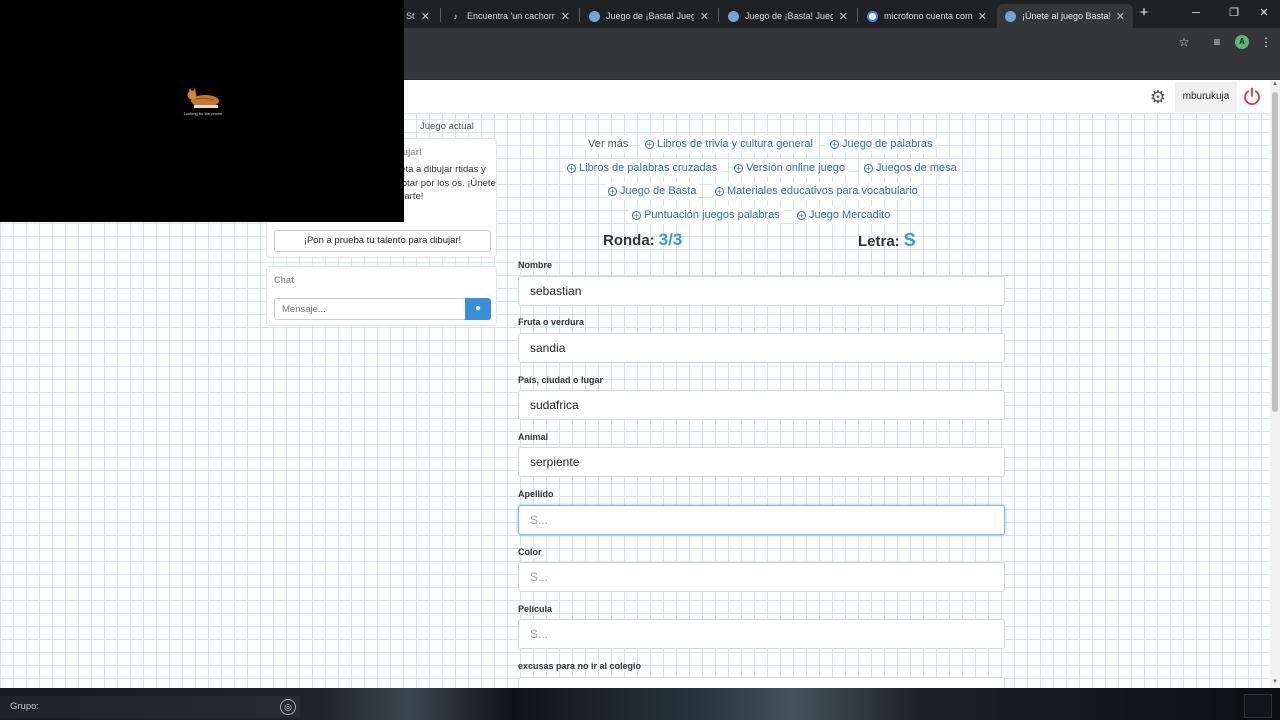  Describe the element at coordinates (382, 241) in the screenshot. I see `drawing-challenge-button: ¡Pon a prueba tu talento para dibujar!` at that location.